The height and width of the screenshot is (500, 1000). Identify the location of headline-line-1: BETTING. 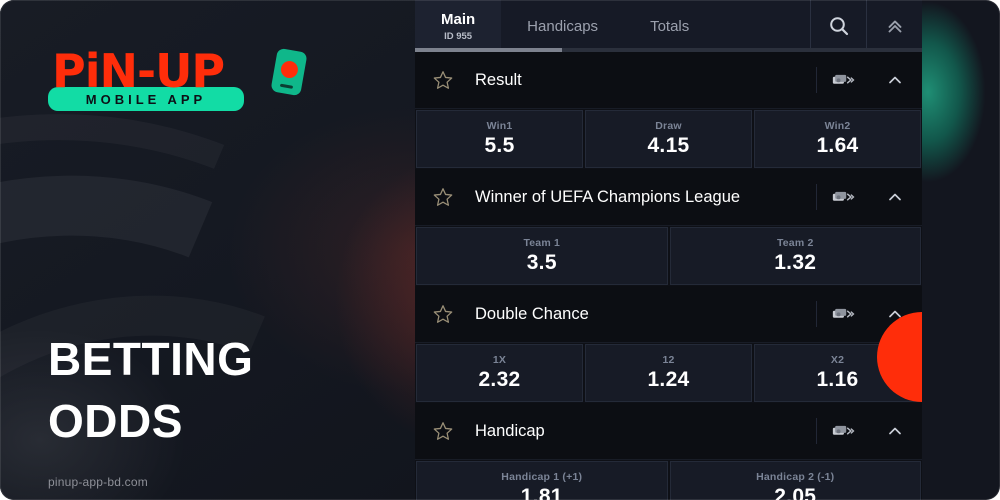
(151, 359).